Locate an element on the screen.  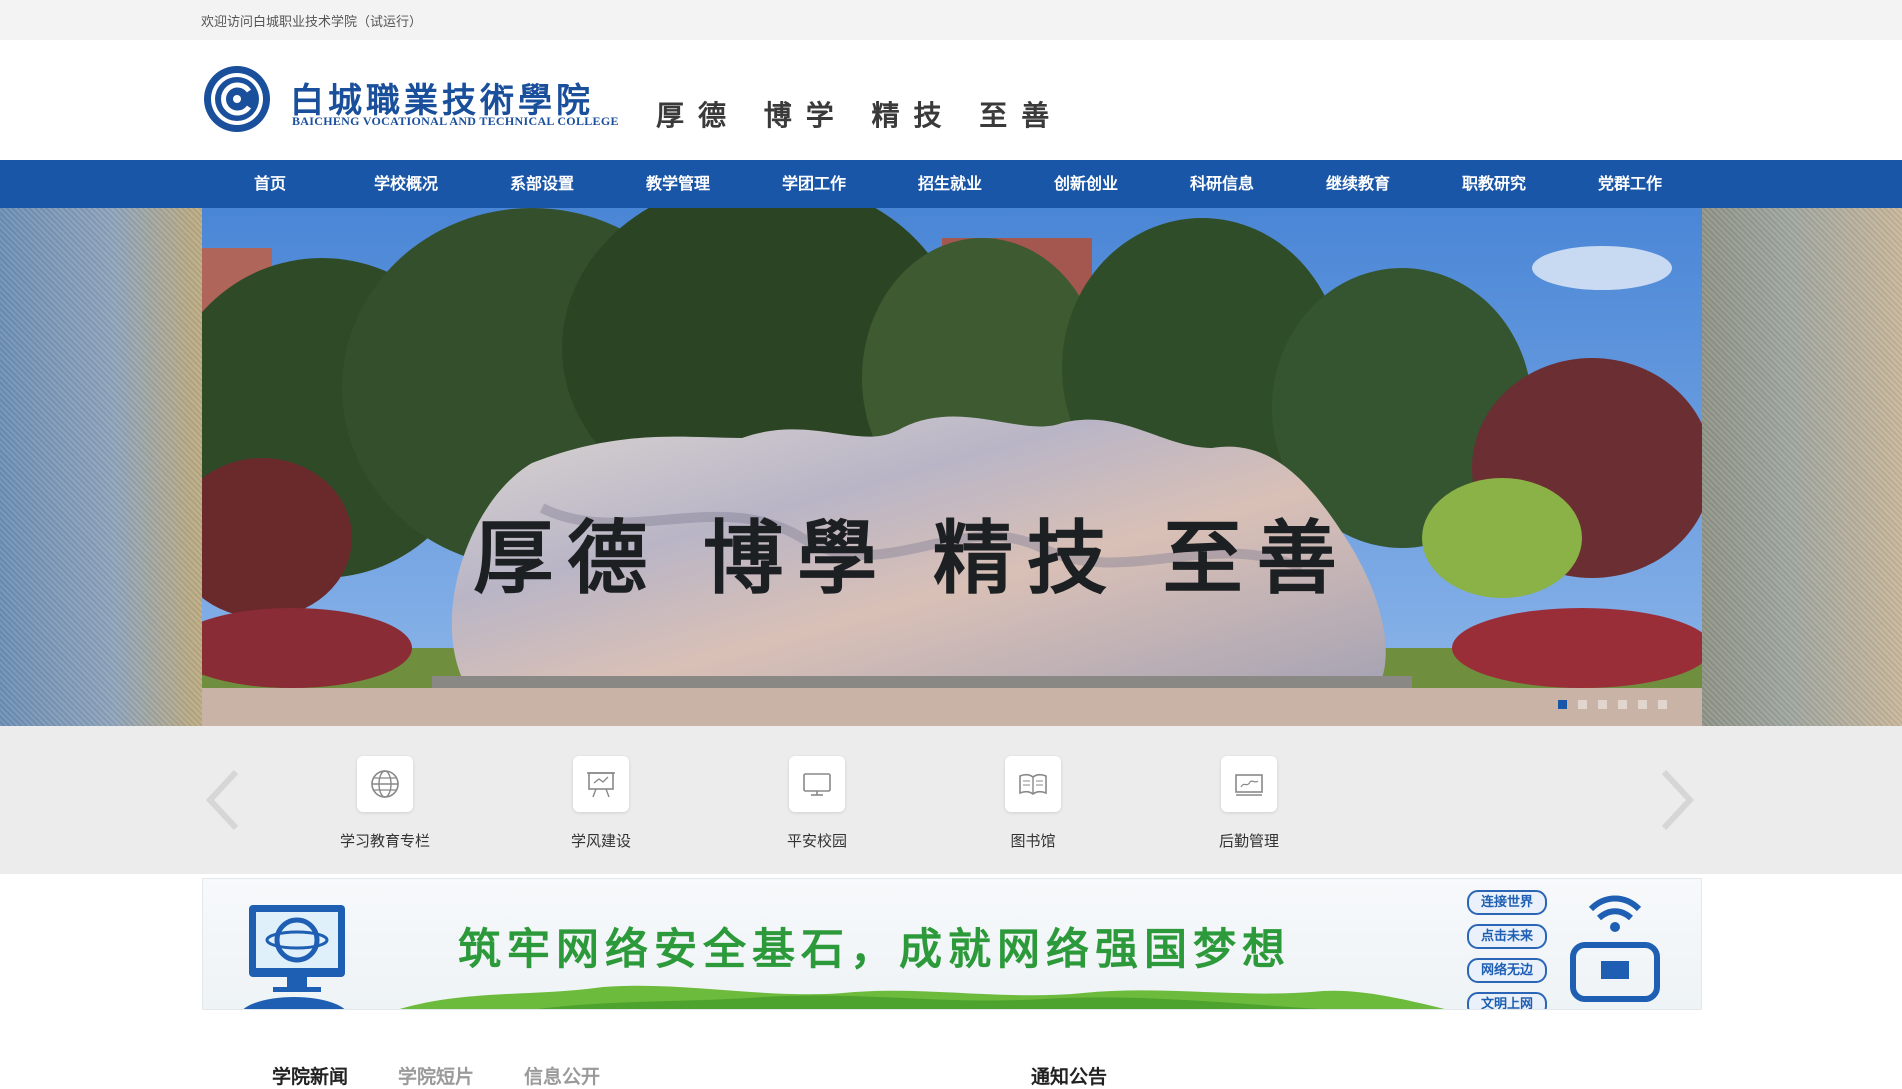
security-pill: 文明上网 is located at coordinates (1507, 1000).